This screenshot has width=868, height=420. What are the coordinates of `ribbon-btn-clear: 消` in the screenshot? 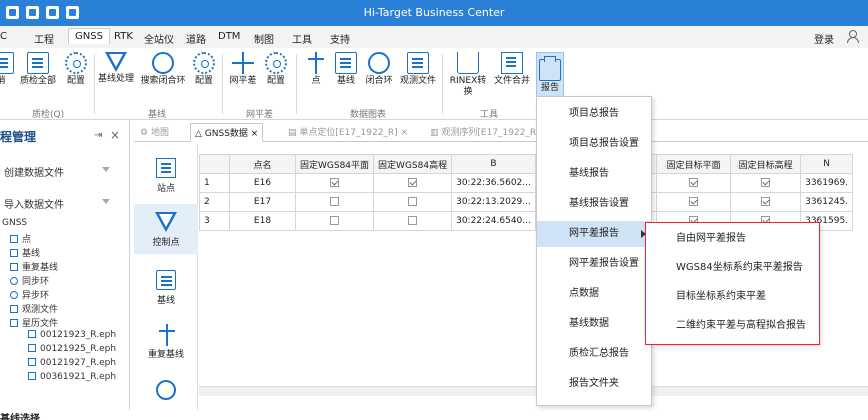 It's located at (7, 69).